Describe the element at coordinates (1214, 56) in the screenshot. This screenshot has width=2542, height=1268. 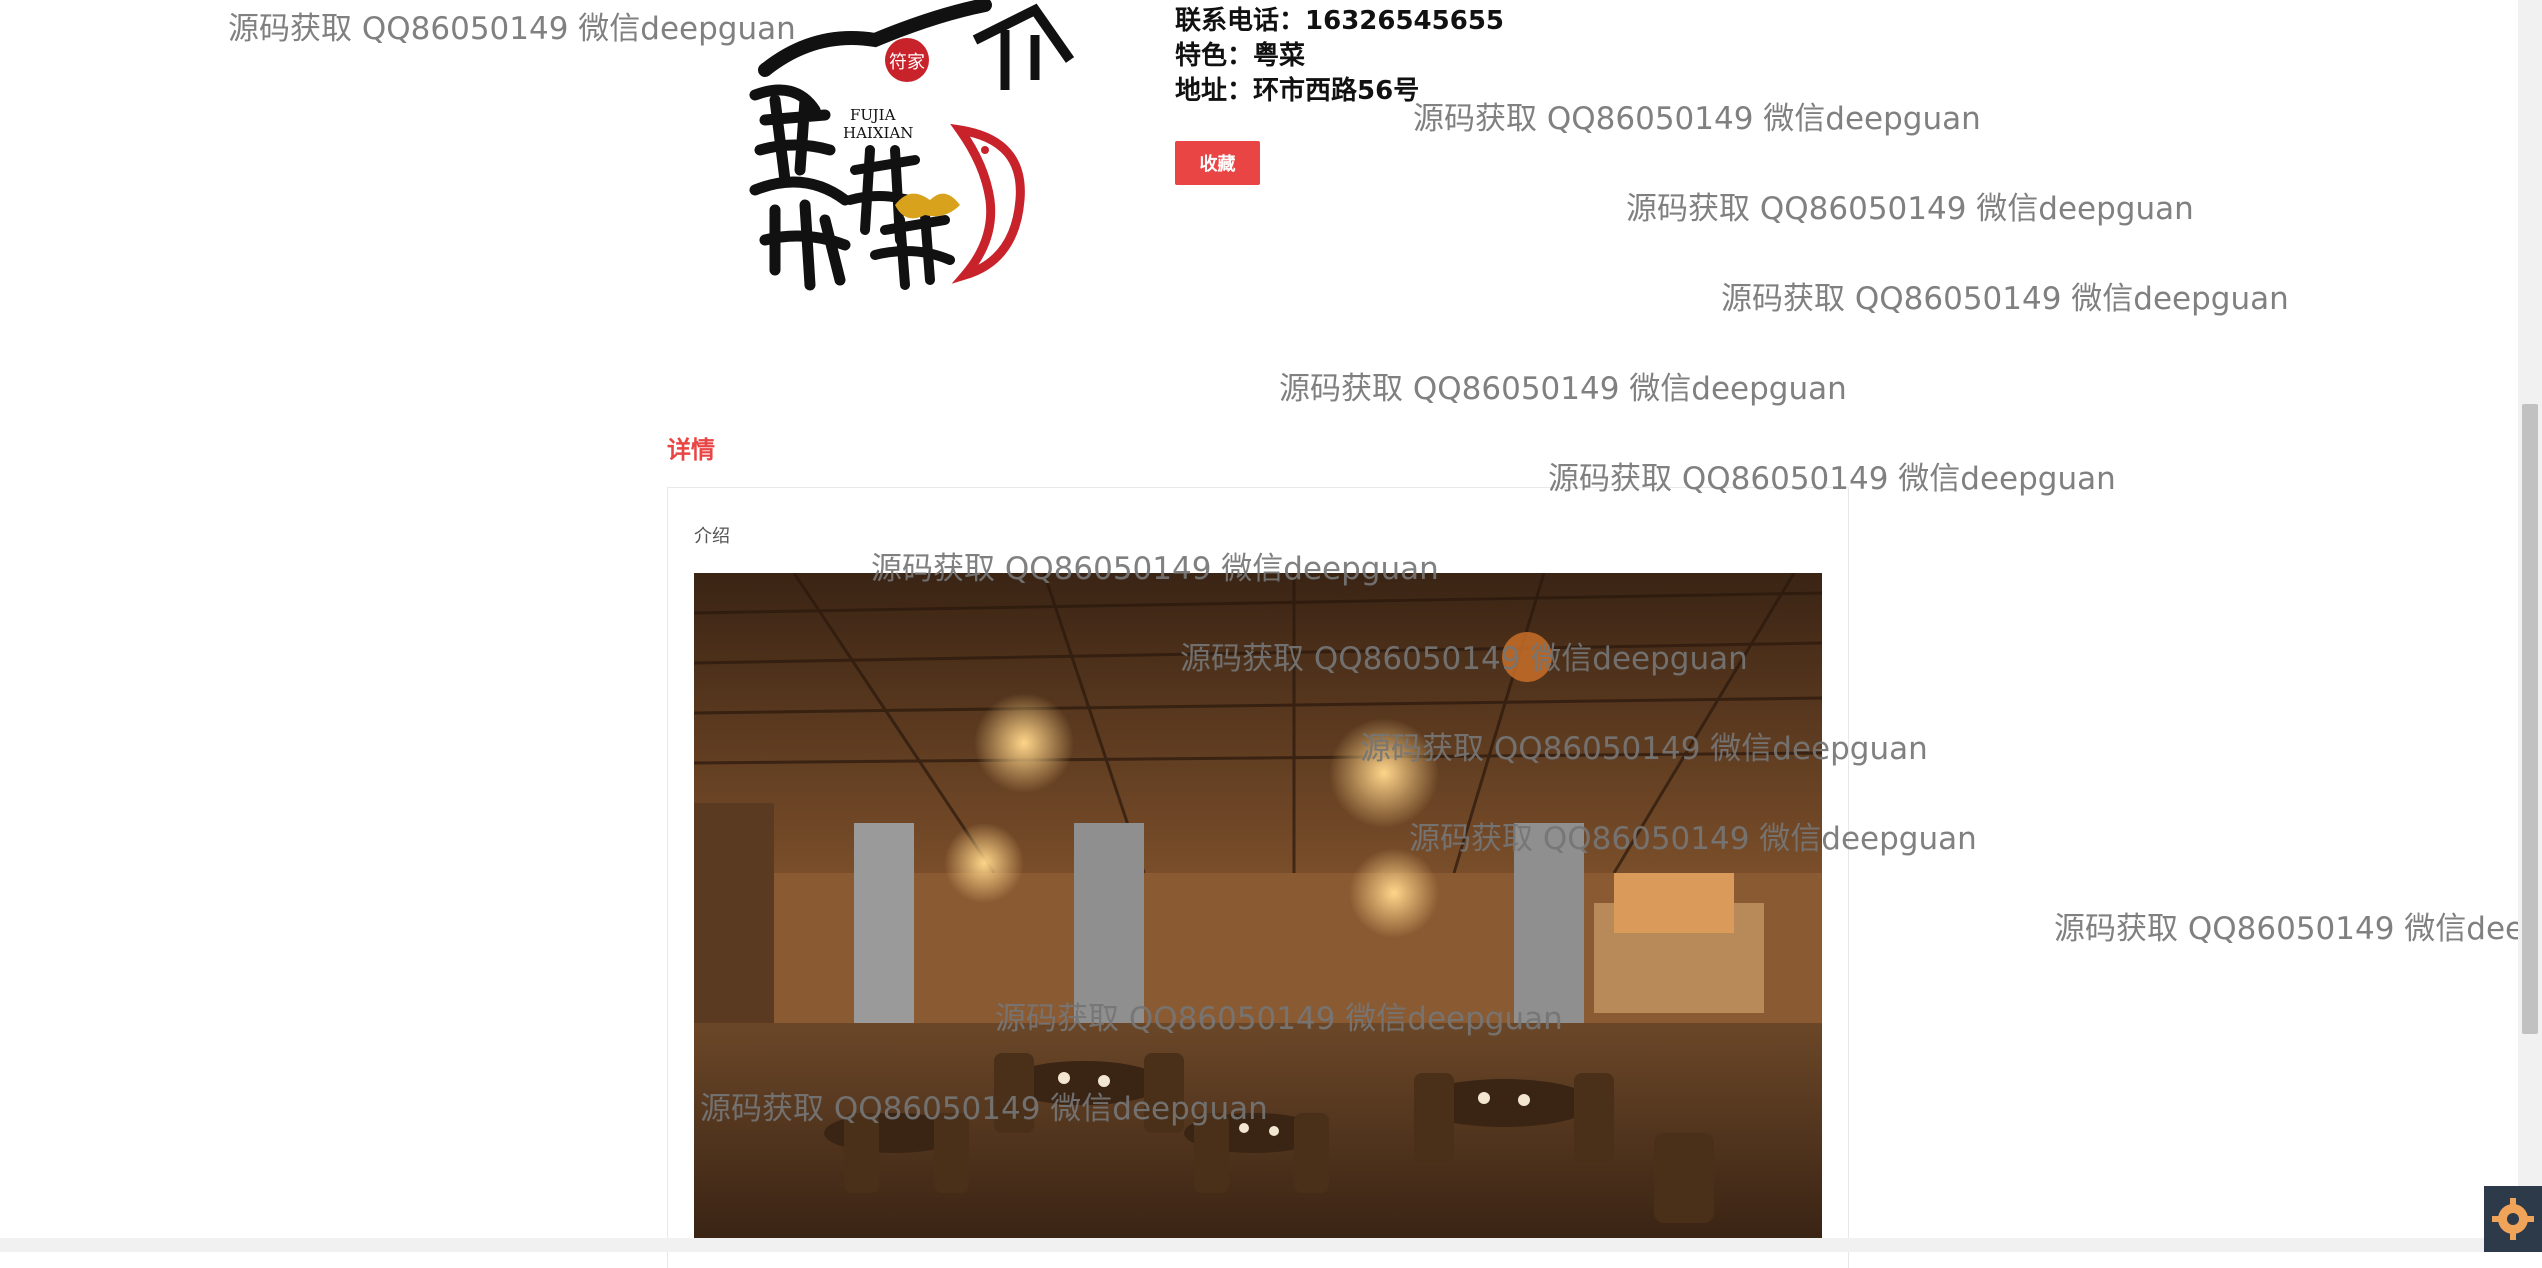
I see `specialty-label: 特色：` at that location.